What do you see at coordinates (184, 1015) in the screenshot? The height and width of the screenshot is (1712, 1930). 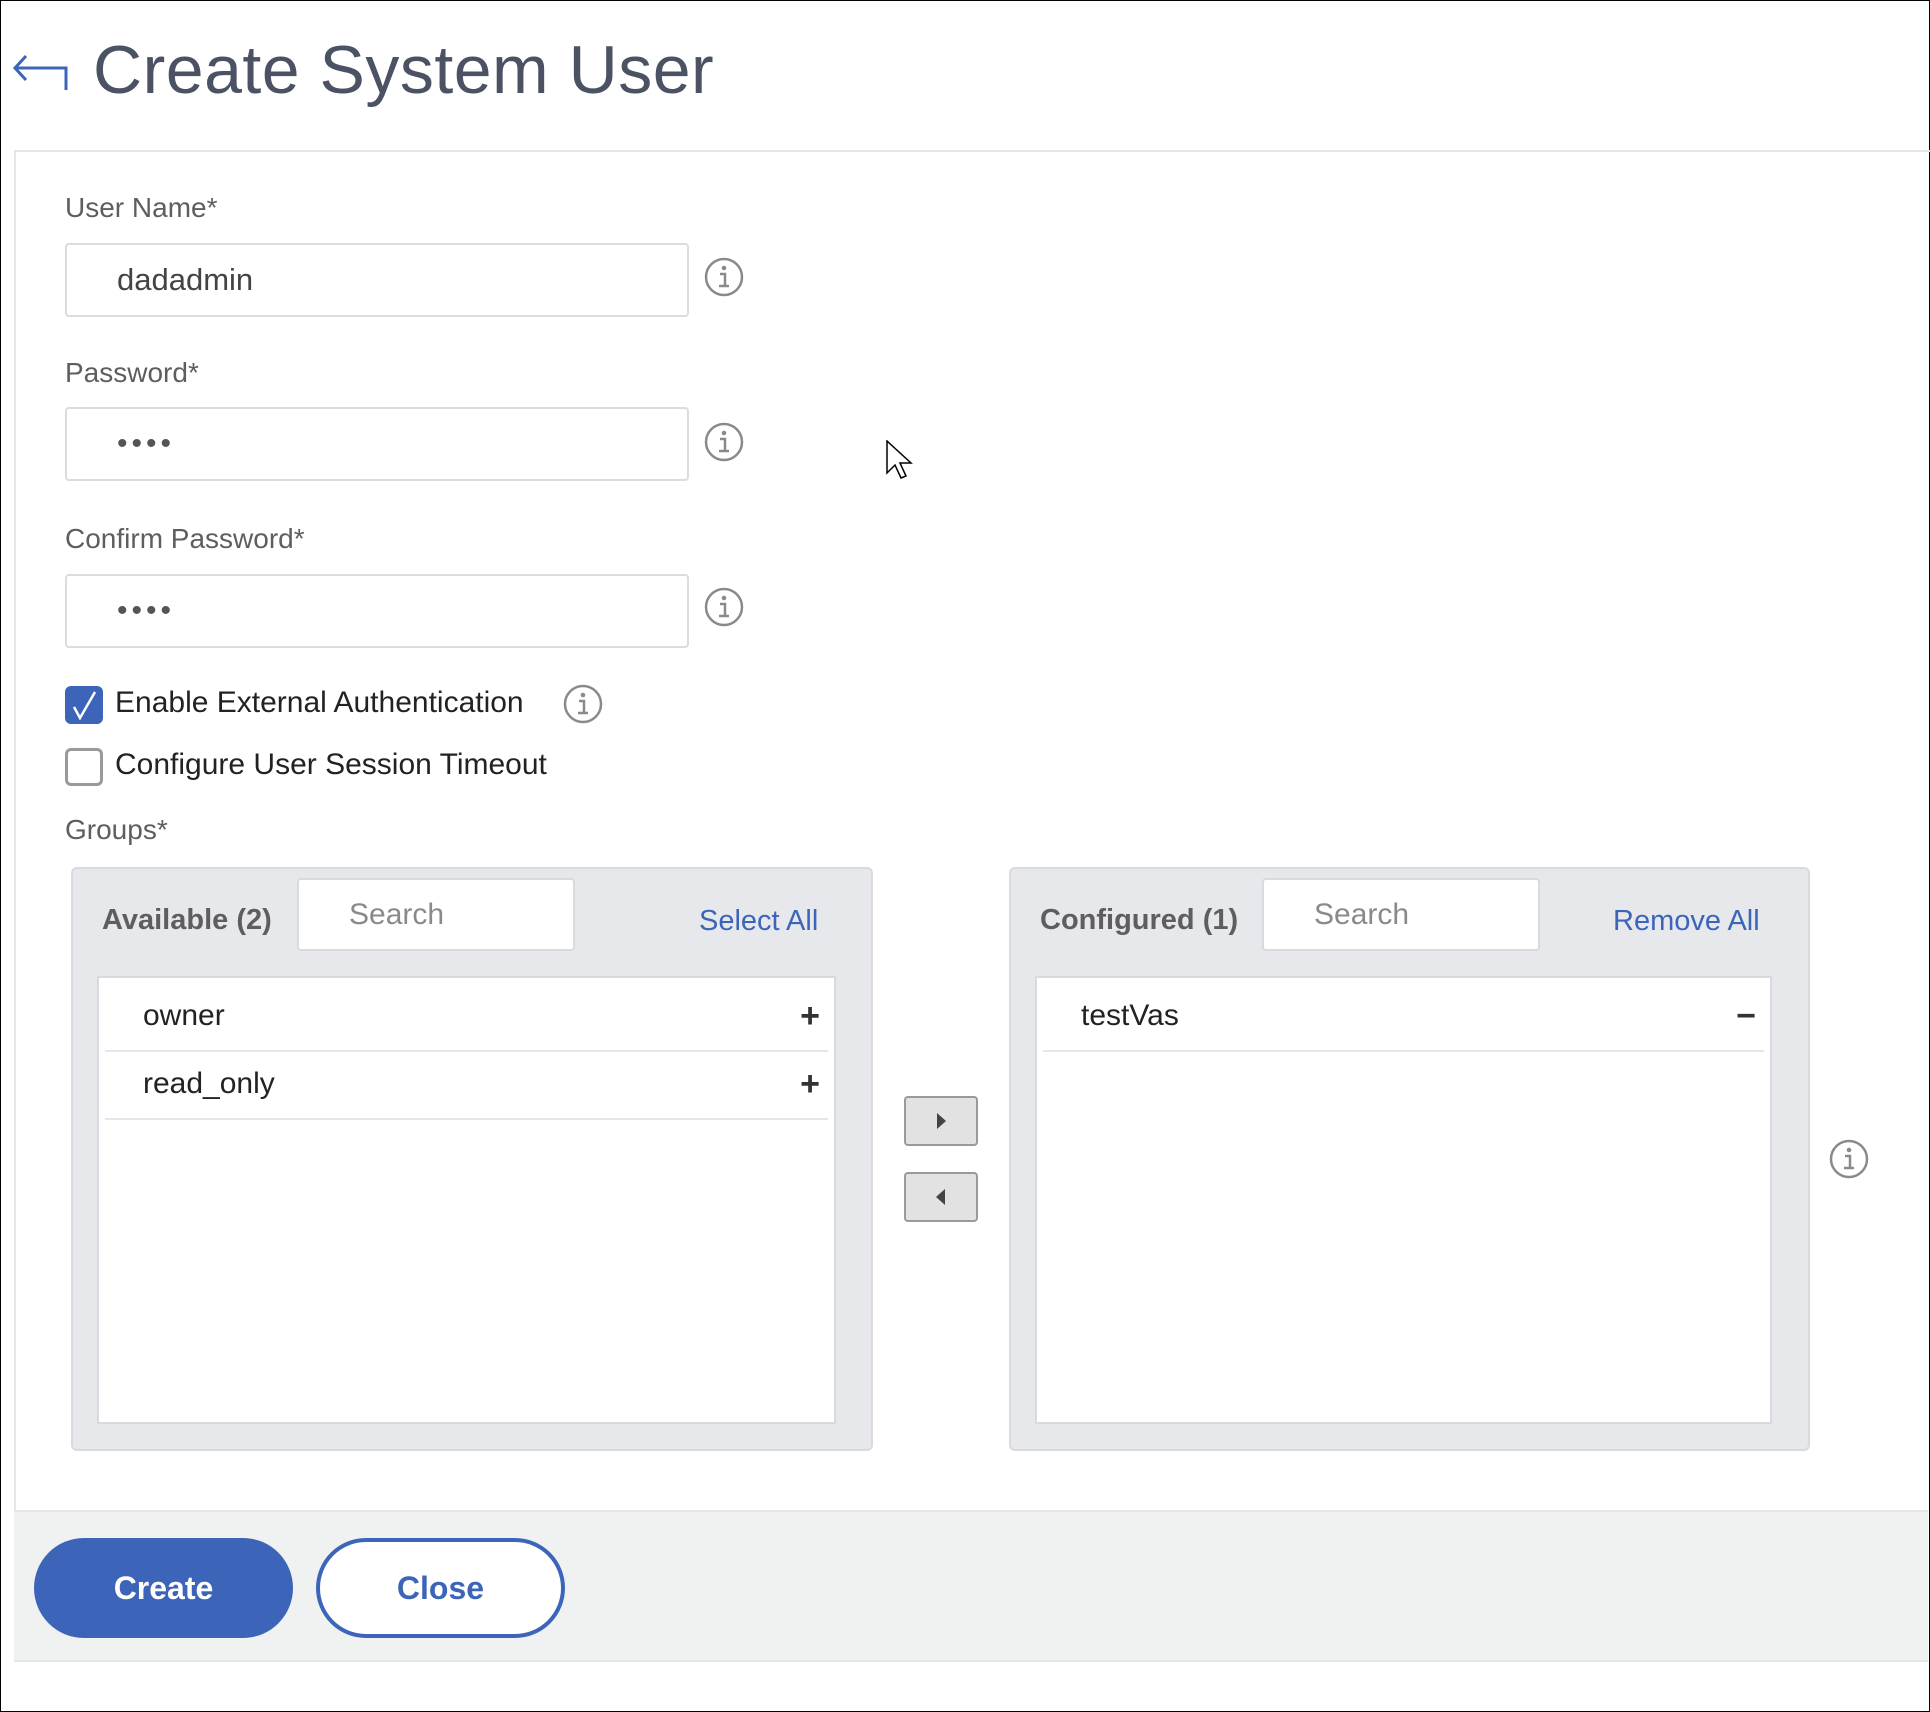 I see `list-item-label: owner` at bounding box center [184, 1015].